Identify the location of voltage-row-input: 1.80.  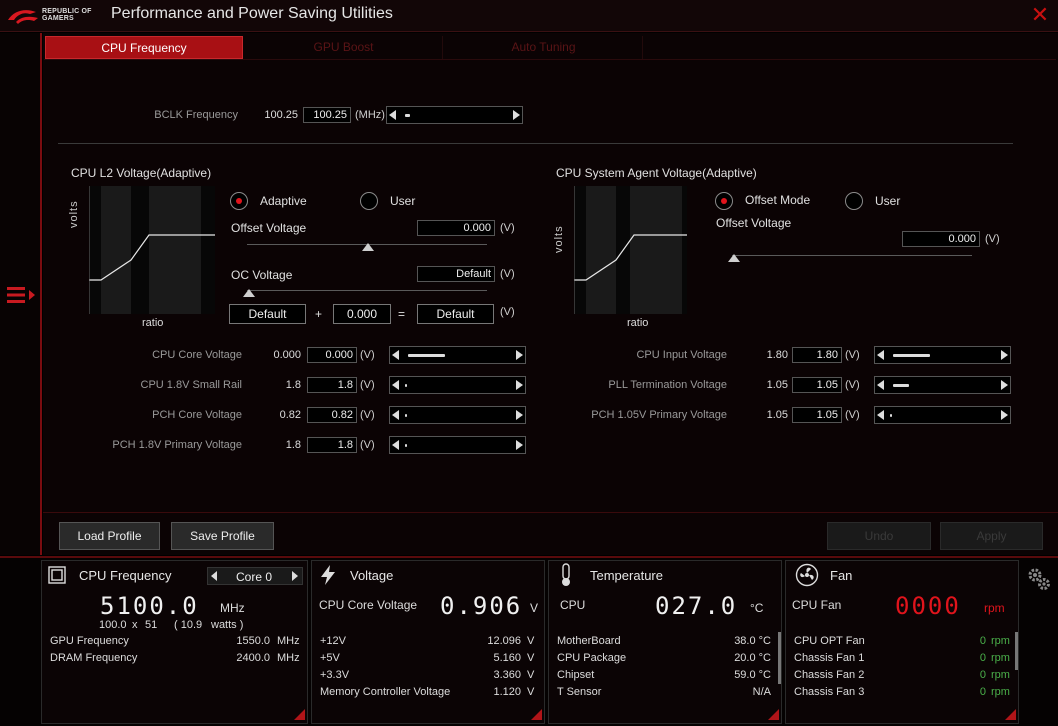
(817, 355).